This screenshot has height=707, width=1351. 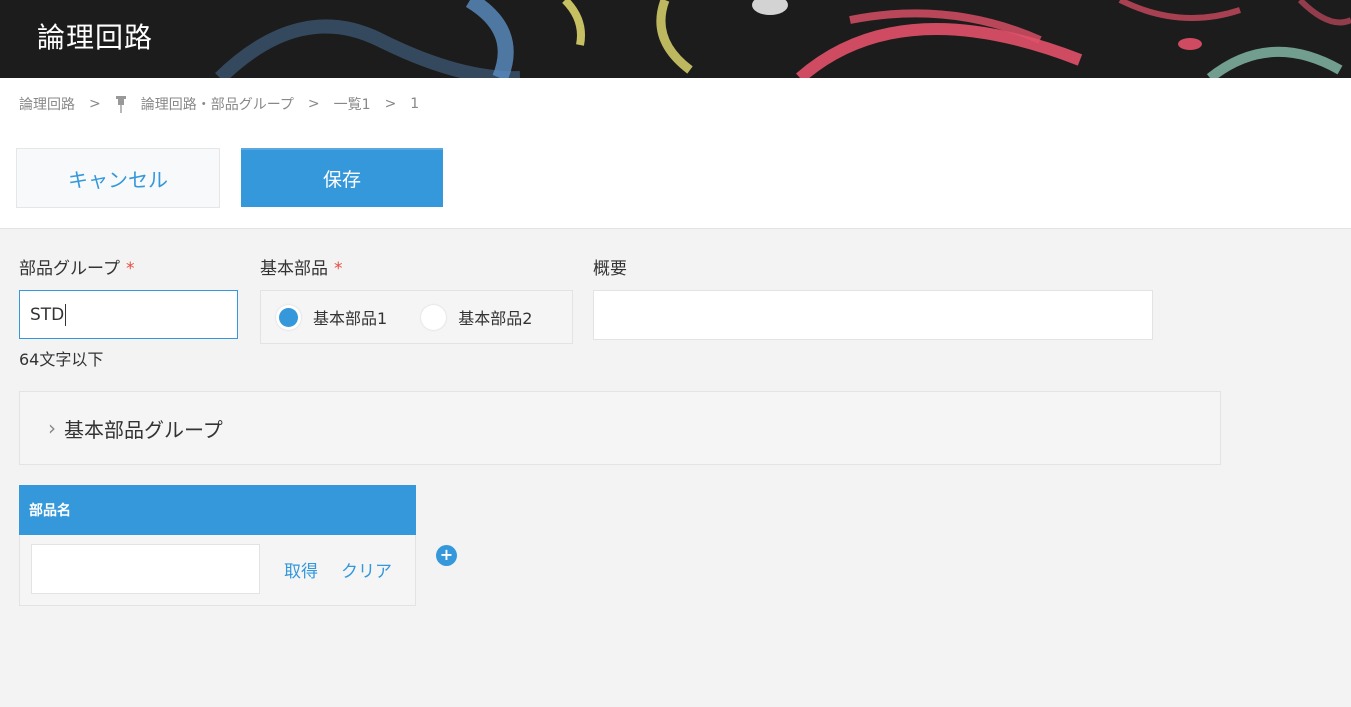 What do you see at coordinates (294, 269) in the screenshot?
I see `base-part-label-text: 基本部品` at bounding box center [294, 269].